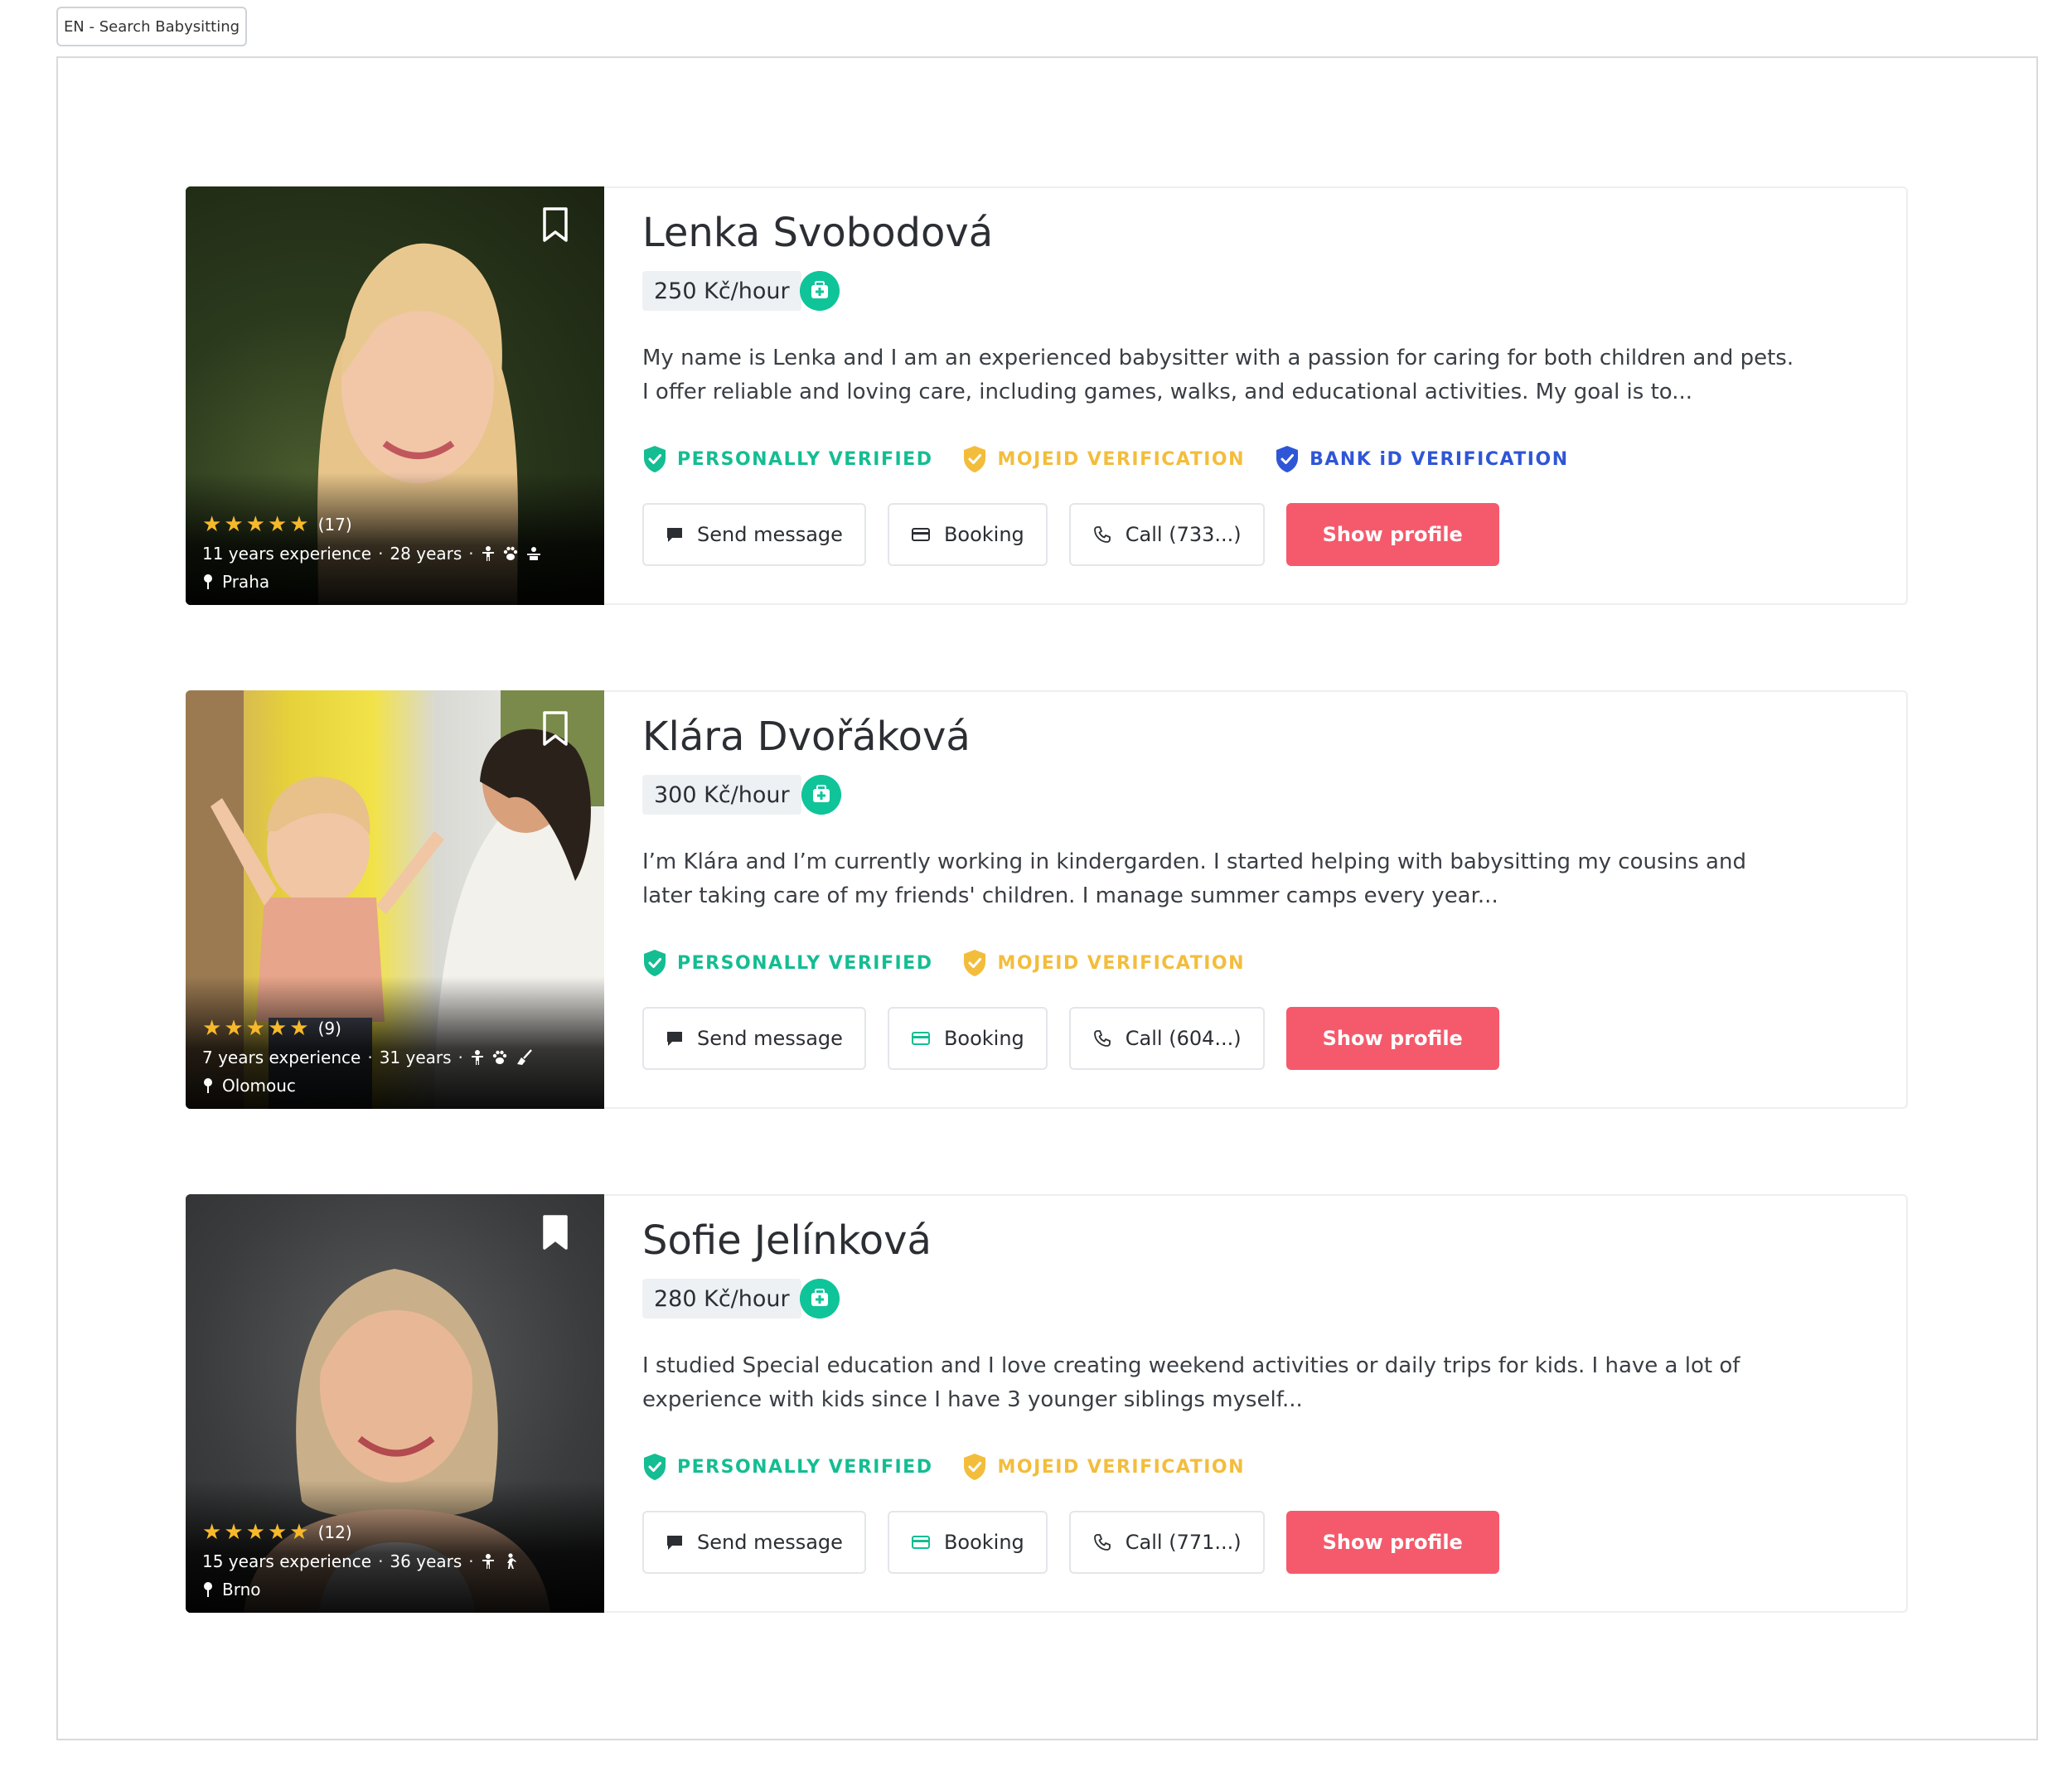 This screenshot has width=2072, height=1776. Describe the element at coordinates (360, 1561) in the screenshot. I see `experience-row: 15 years experience · 36 years ·` at that location.